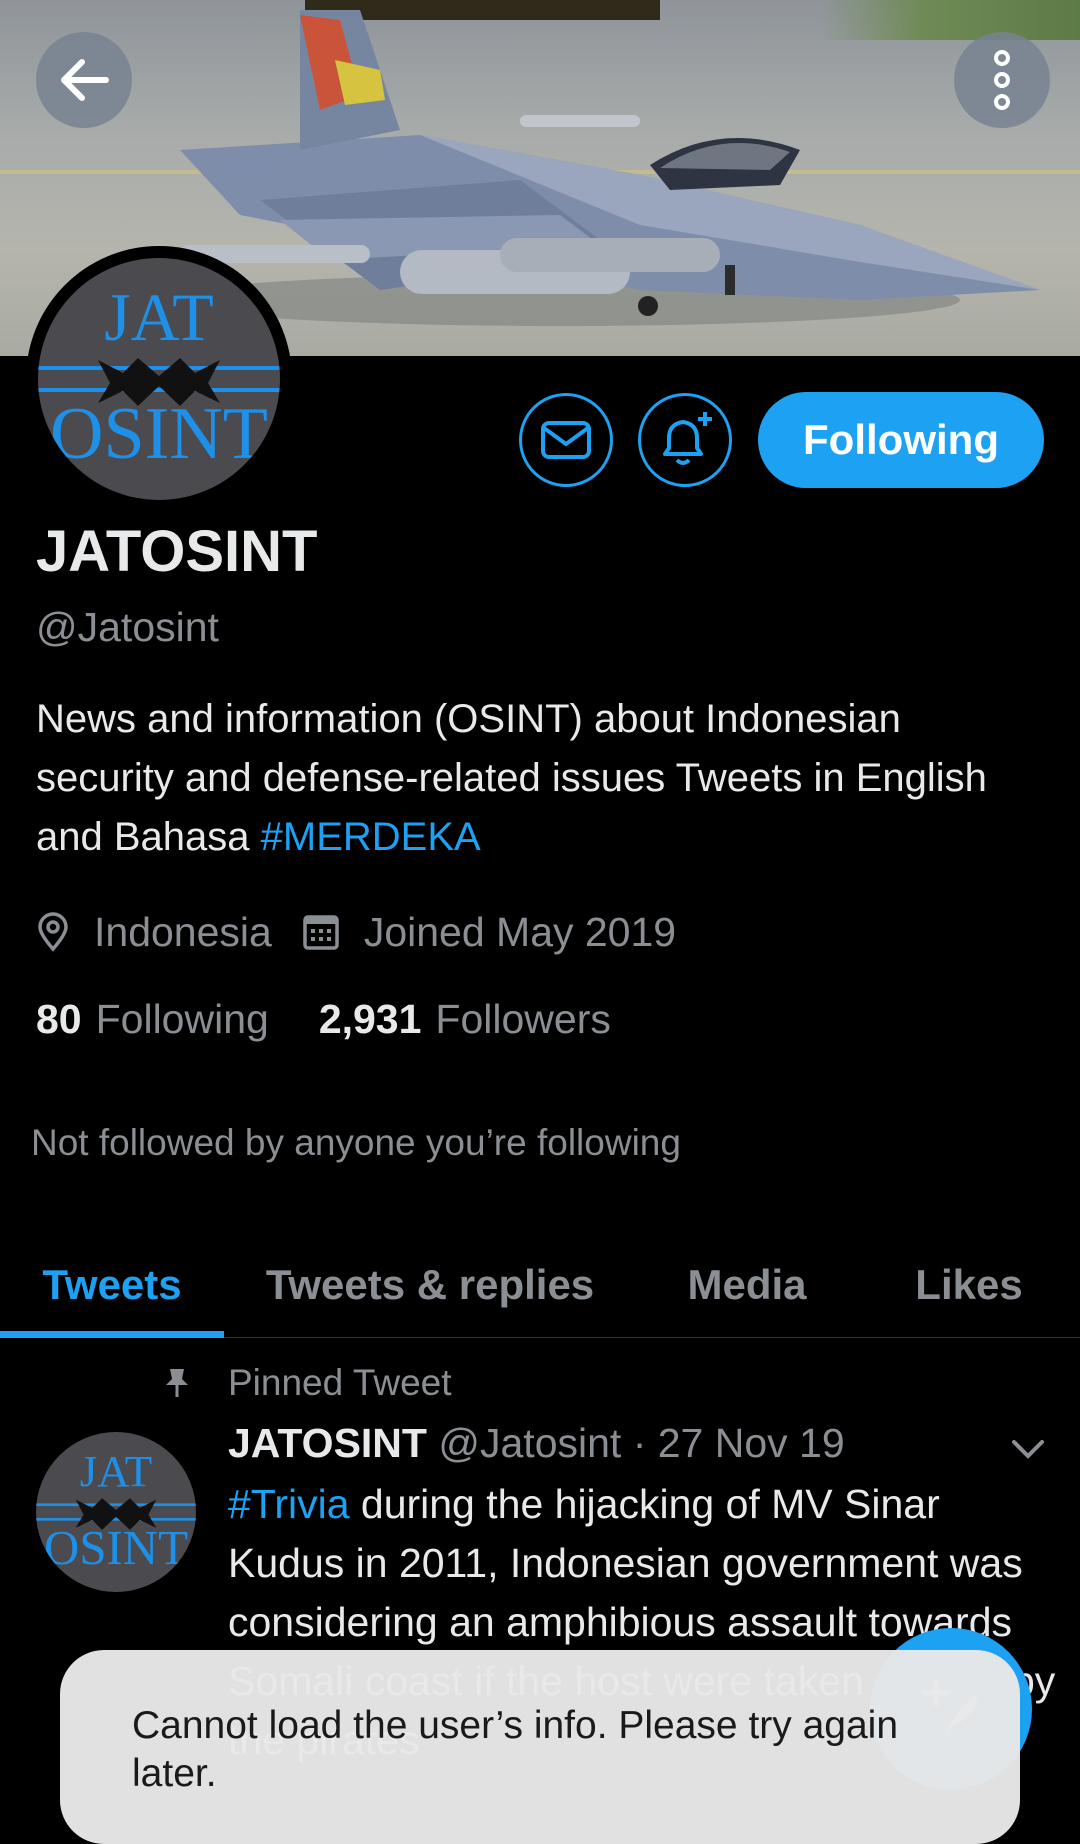 The image size is (1080, 1844). I want to click on tweet-hashtag-link: #Trivia, so click(289, 1504).